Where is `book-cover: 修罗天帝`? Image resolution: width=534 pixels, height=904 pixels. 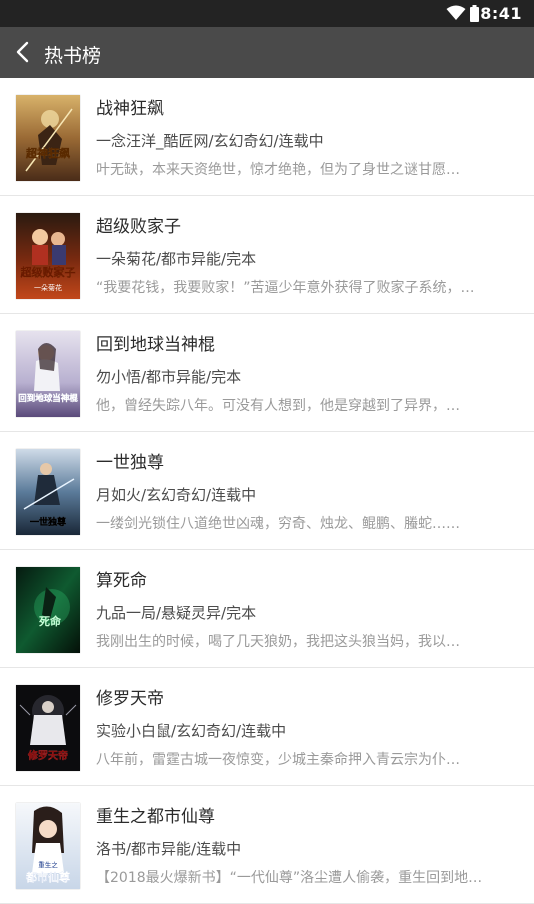
book-cover: 修罗天帝 is located at coordinates (48, 728).